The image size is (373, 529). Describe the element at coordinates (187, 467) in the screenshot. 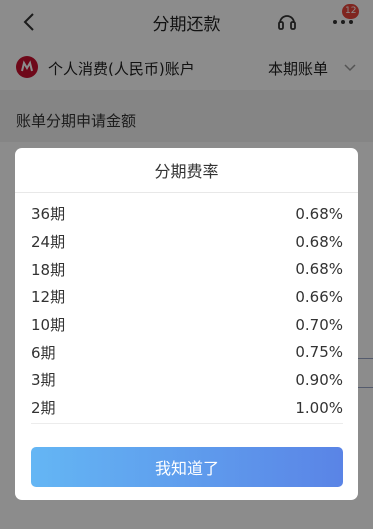

I see `confirm-button: 我知道了` at that location.